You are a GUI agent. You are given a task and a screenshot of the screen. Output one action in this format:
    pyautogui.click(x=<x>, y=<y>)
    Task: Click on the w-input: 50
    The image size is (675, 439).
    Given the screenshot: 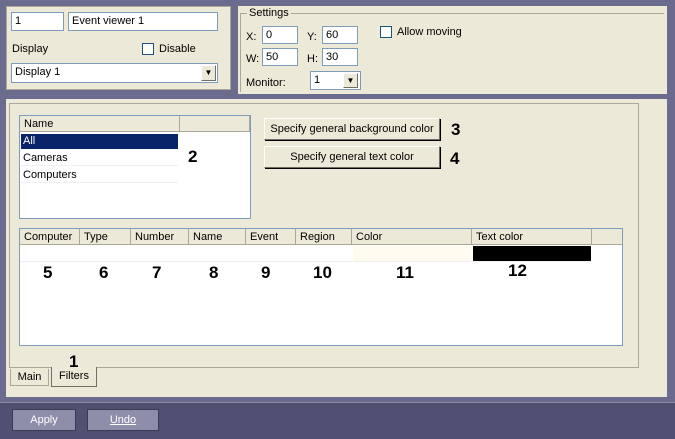 What is the action you would take?
    pyautogui.click(x=280, y=57)
    